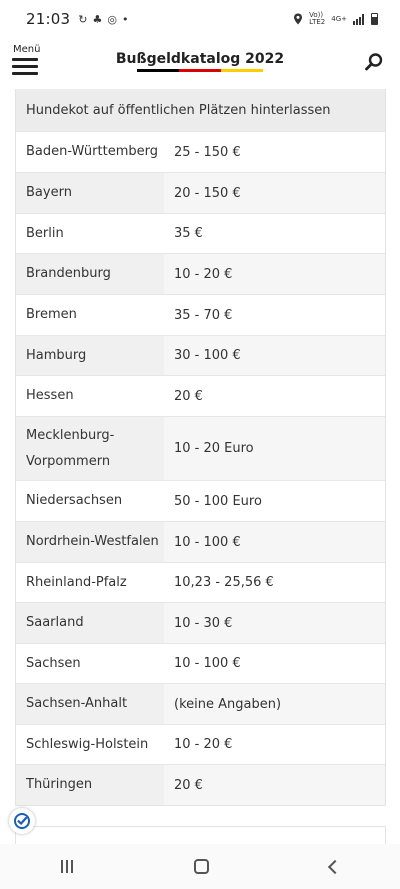 This screenshot has width=400, height=889. What do you see at coordinates (90, 152) in the screenshot?
I see `state-cell: Baden-Württemberg` at bounding box center [90, 152].